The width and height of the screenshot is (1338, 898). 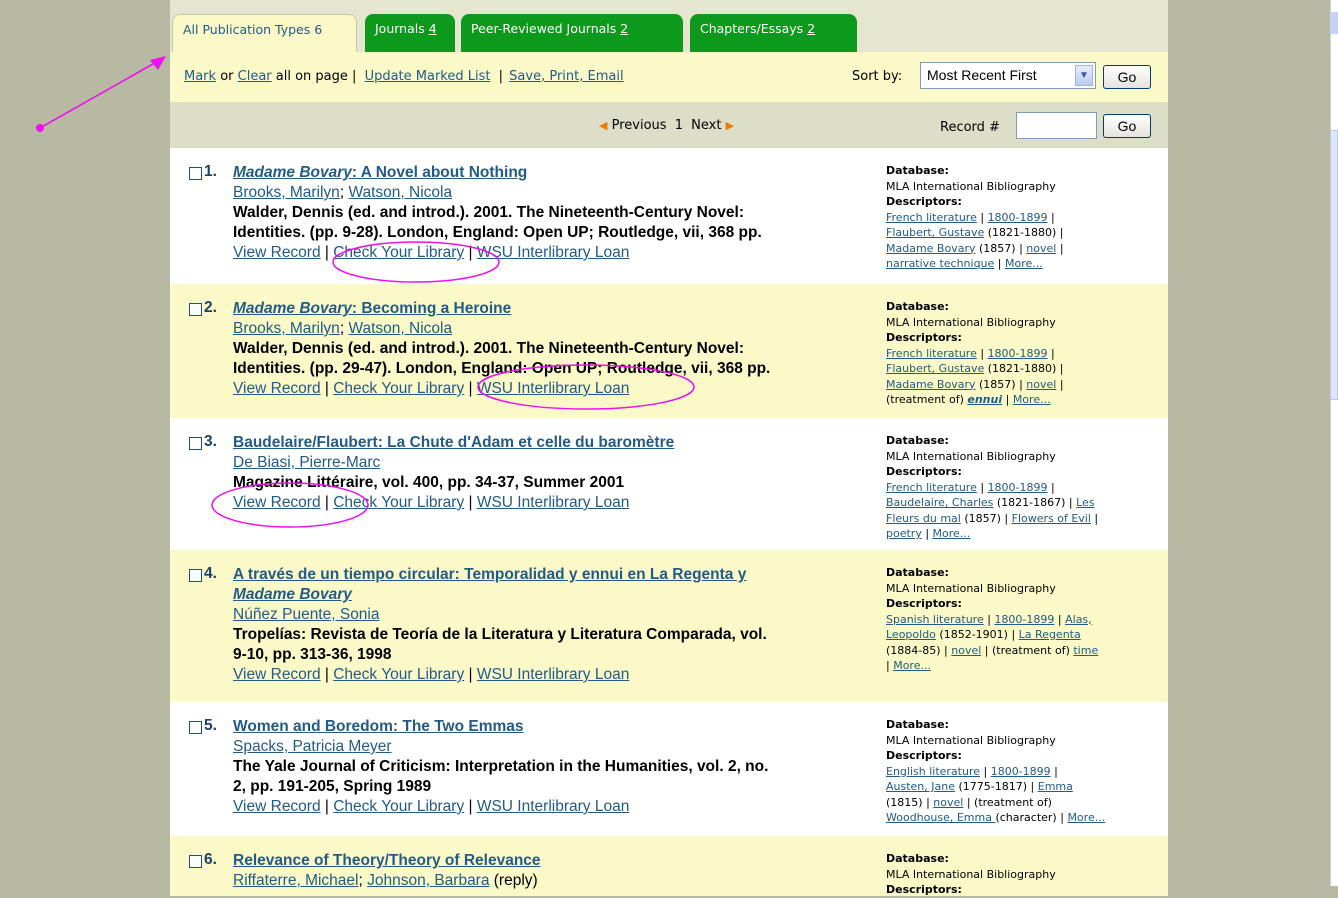 I want to click on descriptor-link: Baudelaire, Charles, so click(x=939, y=502).